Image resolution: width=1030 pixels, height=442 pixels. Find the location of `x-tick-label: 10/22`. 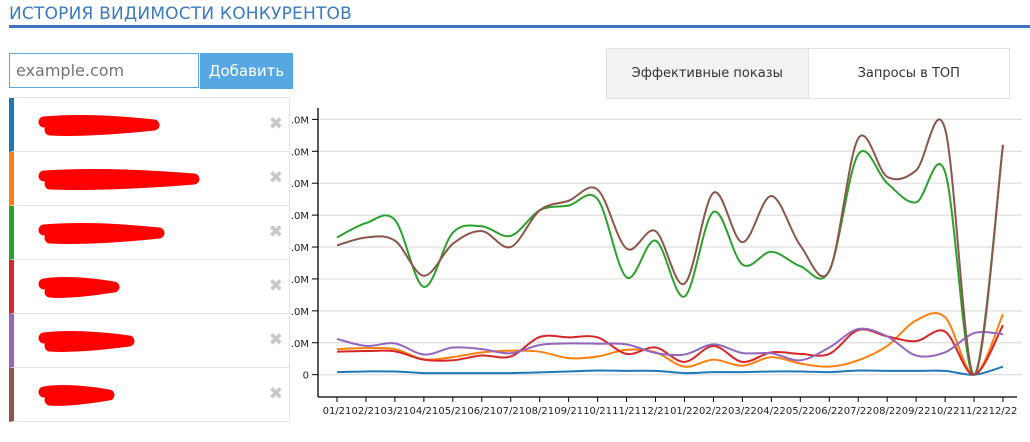

x-tick-label: 10/22 is located at coordinates (945, 411).